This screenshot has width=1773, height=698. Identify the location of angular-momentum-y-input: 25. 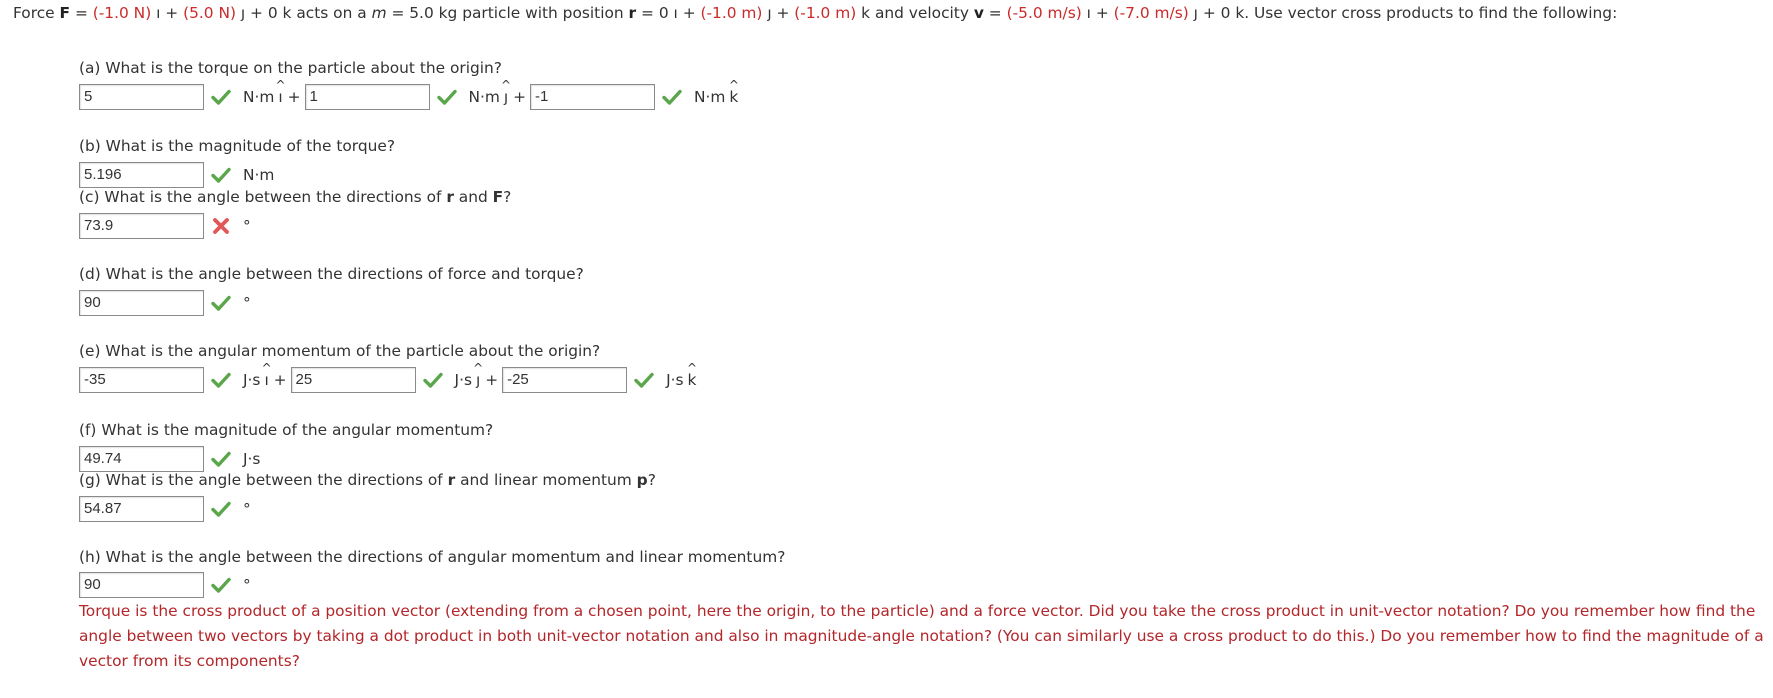
(353, 380).